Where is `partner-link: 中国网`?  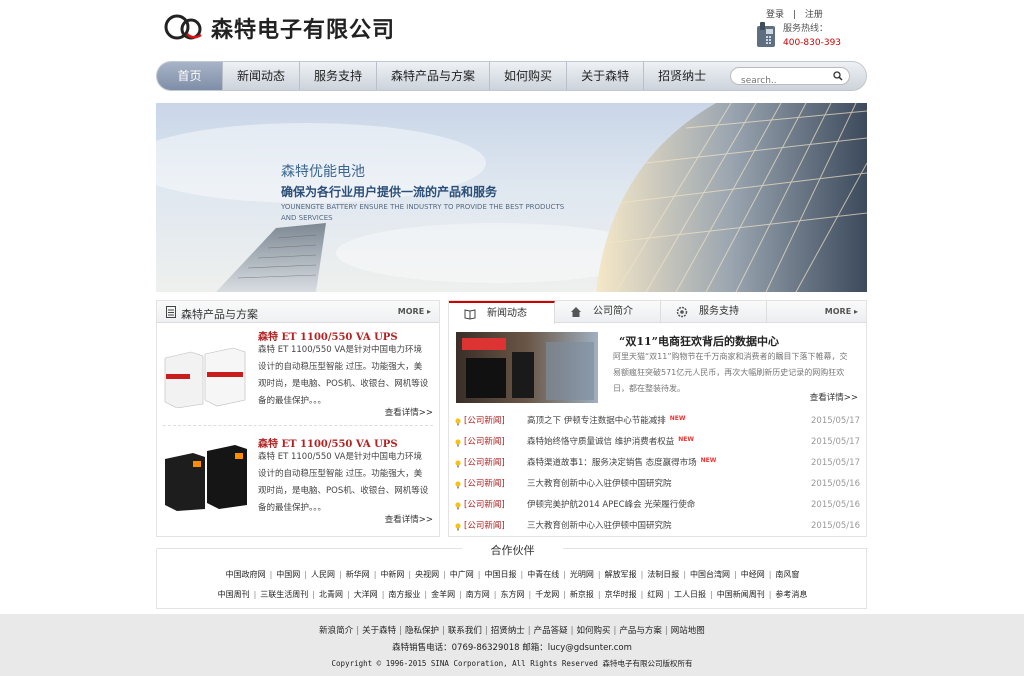 partner-link: 中国网 is located at coordinates (288, 574).